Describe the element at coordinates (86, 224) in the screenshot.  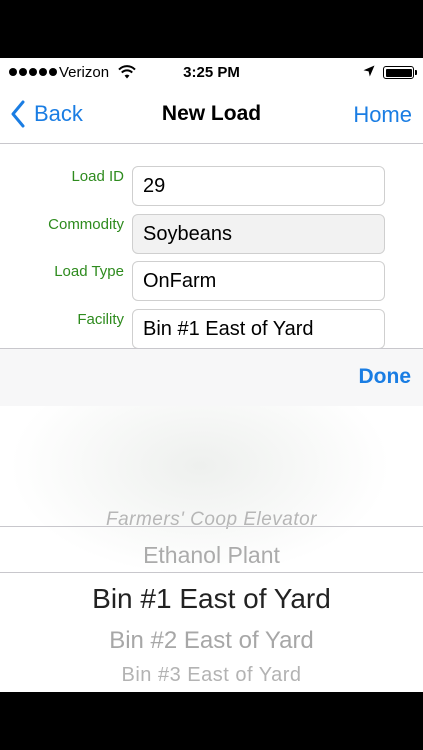
I see `commodity-label: Commodity` at that location.